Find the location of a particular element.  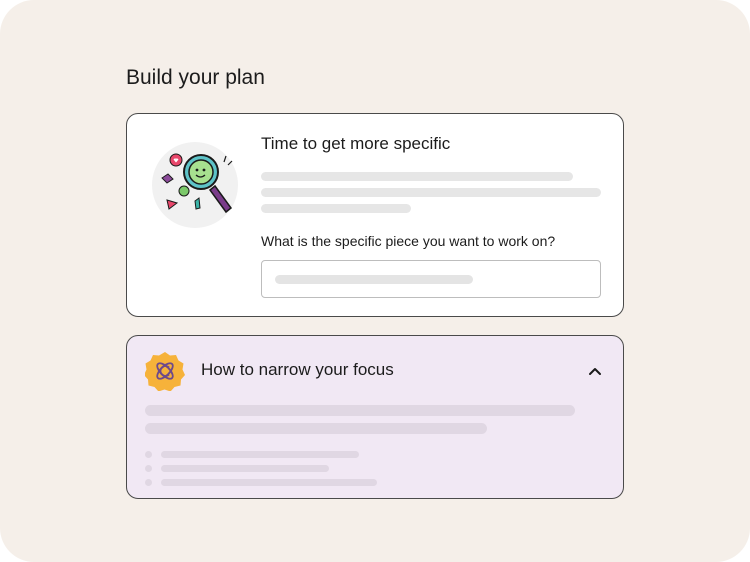

answer-input is located at coordinates (431, 279).